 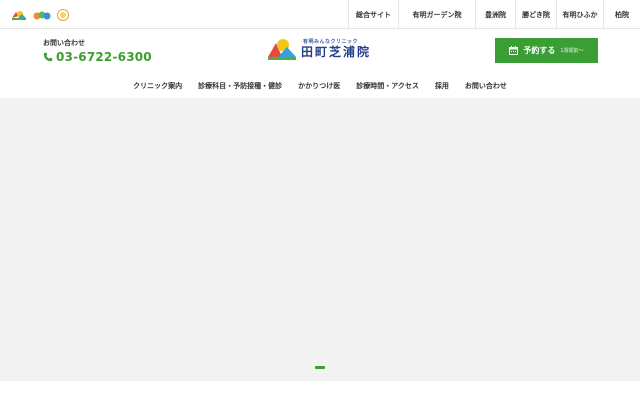 I want to click on nav-item-clinic-guide: クリニック案内, so click(x=157, y=86).